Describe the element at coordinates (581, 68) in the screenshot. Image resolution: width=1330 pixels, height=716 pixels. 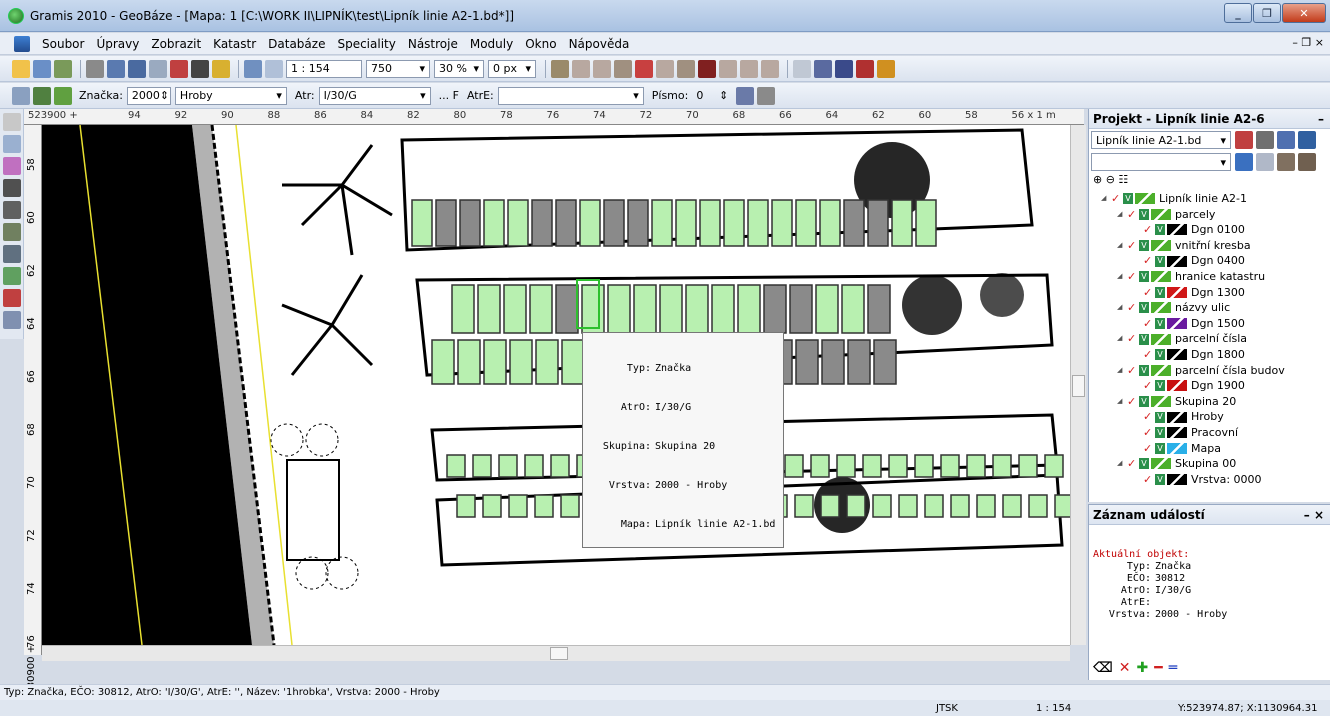
I see `tool-b-icon` at that location.